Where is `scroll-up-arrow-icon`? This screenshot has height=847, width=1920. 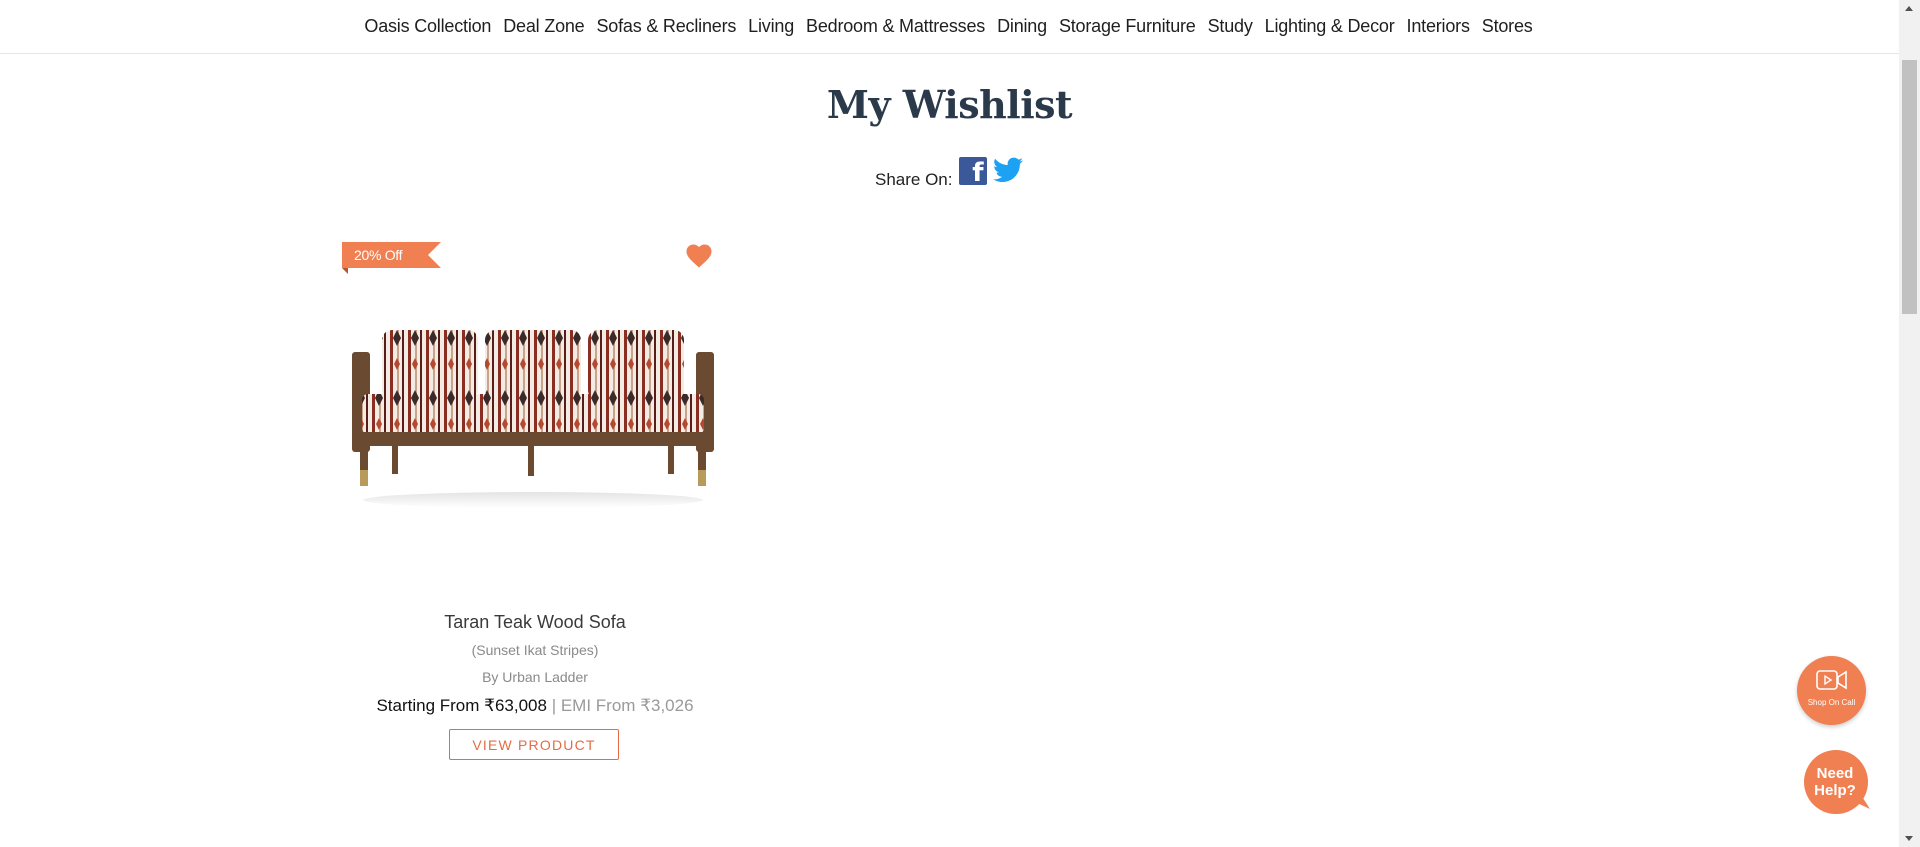
scroll-up-arrow-icon is located at coordinates (1909, 8).